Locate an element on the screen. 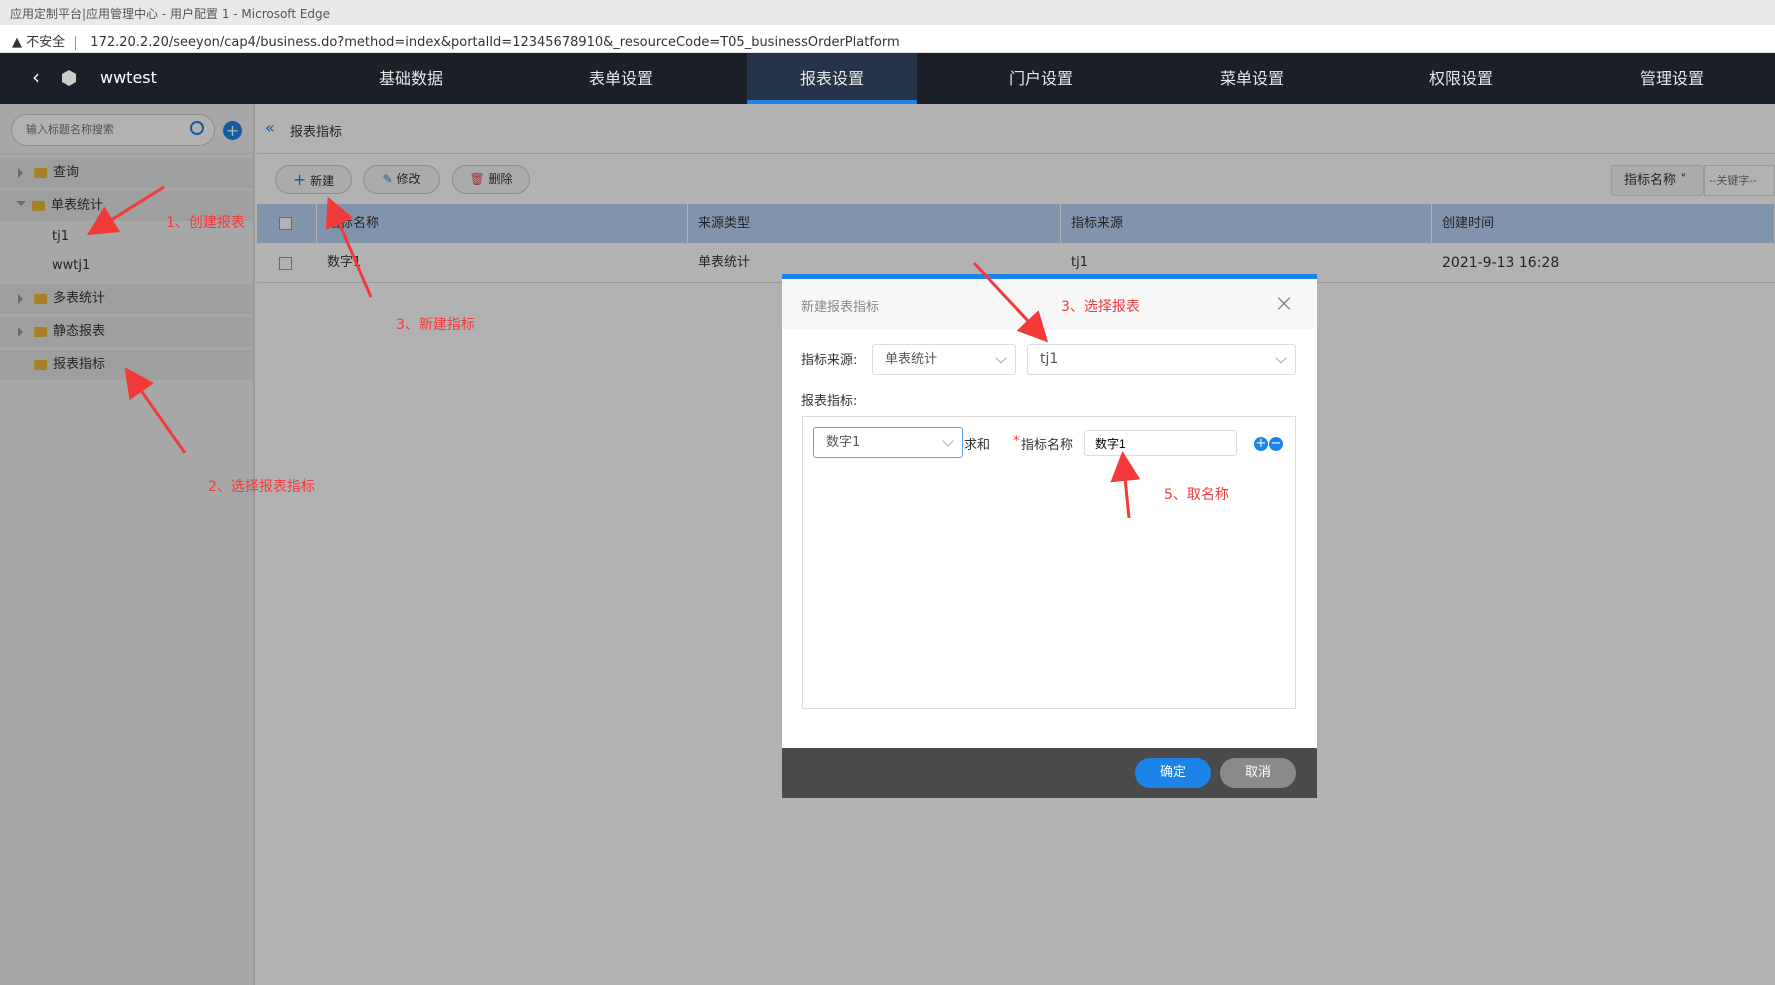 This screenshot has height=985, width=1775. annotation-3: 3、新建指标 is located at coordinates (435, 325).